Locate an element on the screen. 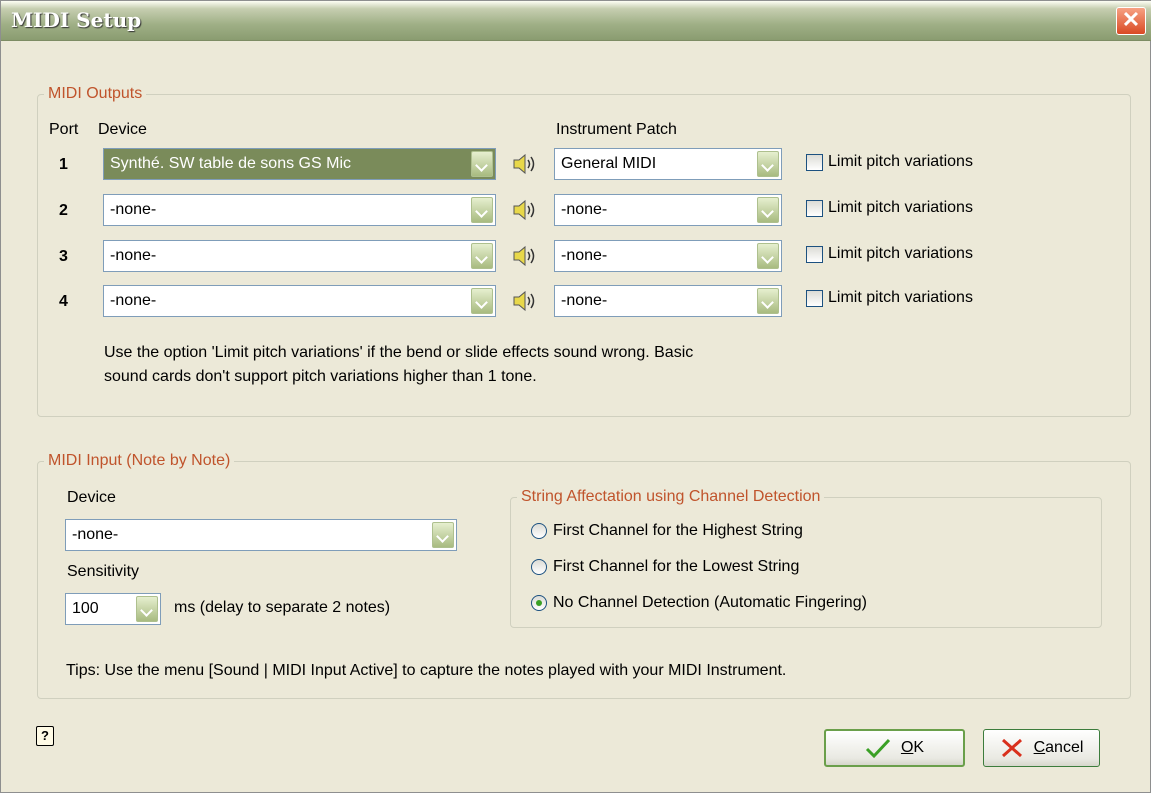 This screenshot has width=1151, height=793. input-device-select: -none- is located at coordinates (261, 535).